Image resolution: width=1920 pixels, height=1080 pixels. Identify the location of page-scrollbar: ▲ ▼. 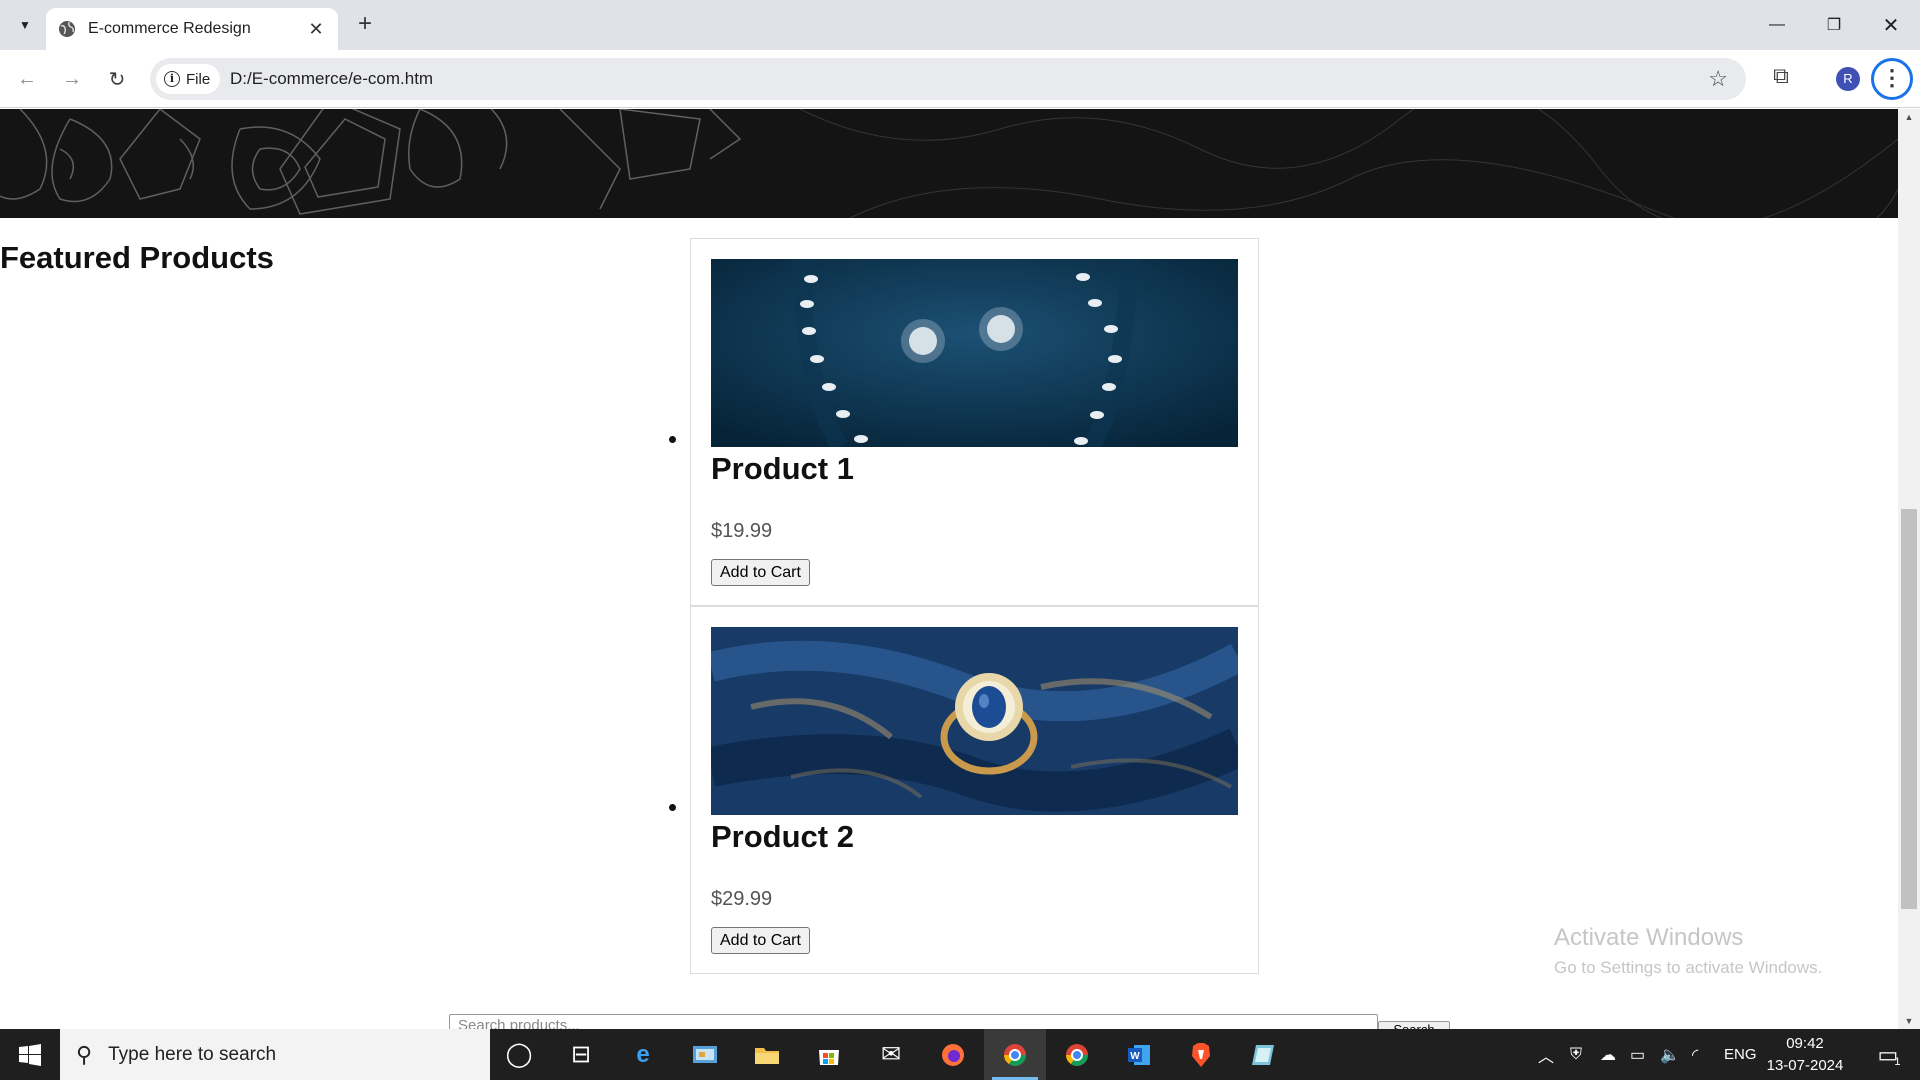
(1909, 569).